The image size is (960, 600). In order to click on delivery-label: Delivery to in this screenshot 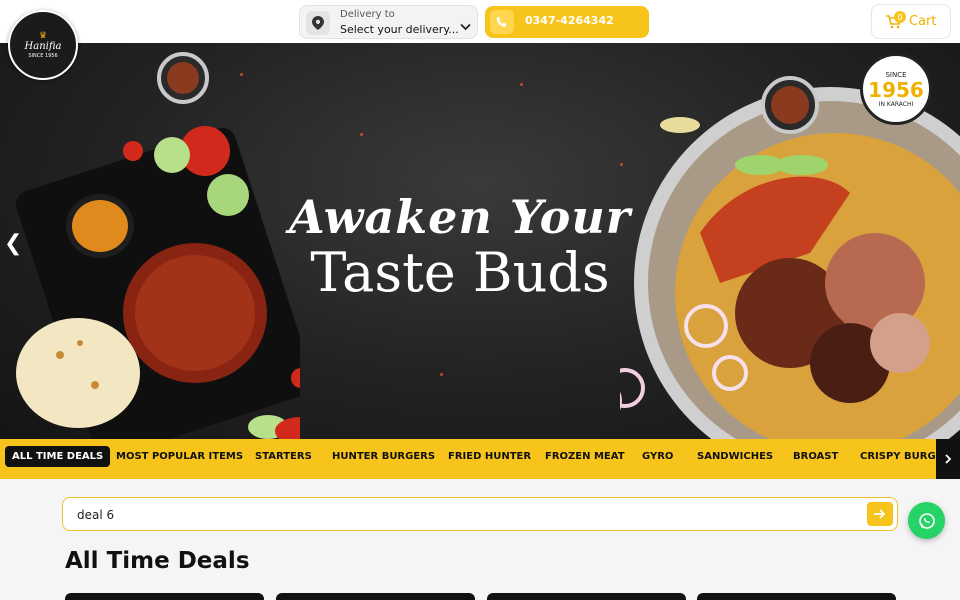, I will do `click(367, 14)`.